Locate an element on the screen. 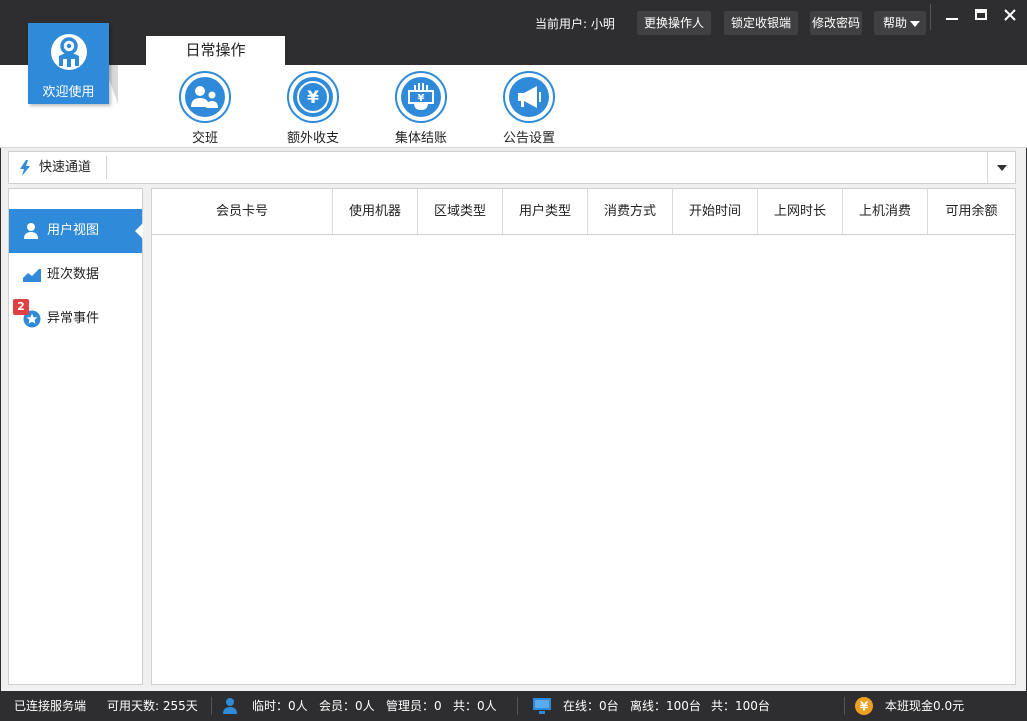 This screenshot has width=1027, height=721. admin-count: 管理员：0 is located at coordinates (414, 706).